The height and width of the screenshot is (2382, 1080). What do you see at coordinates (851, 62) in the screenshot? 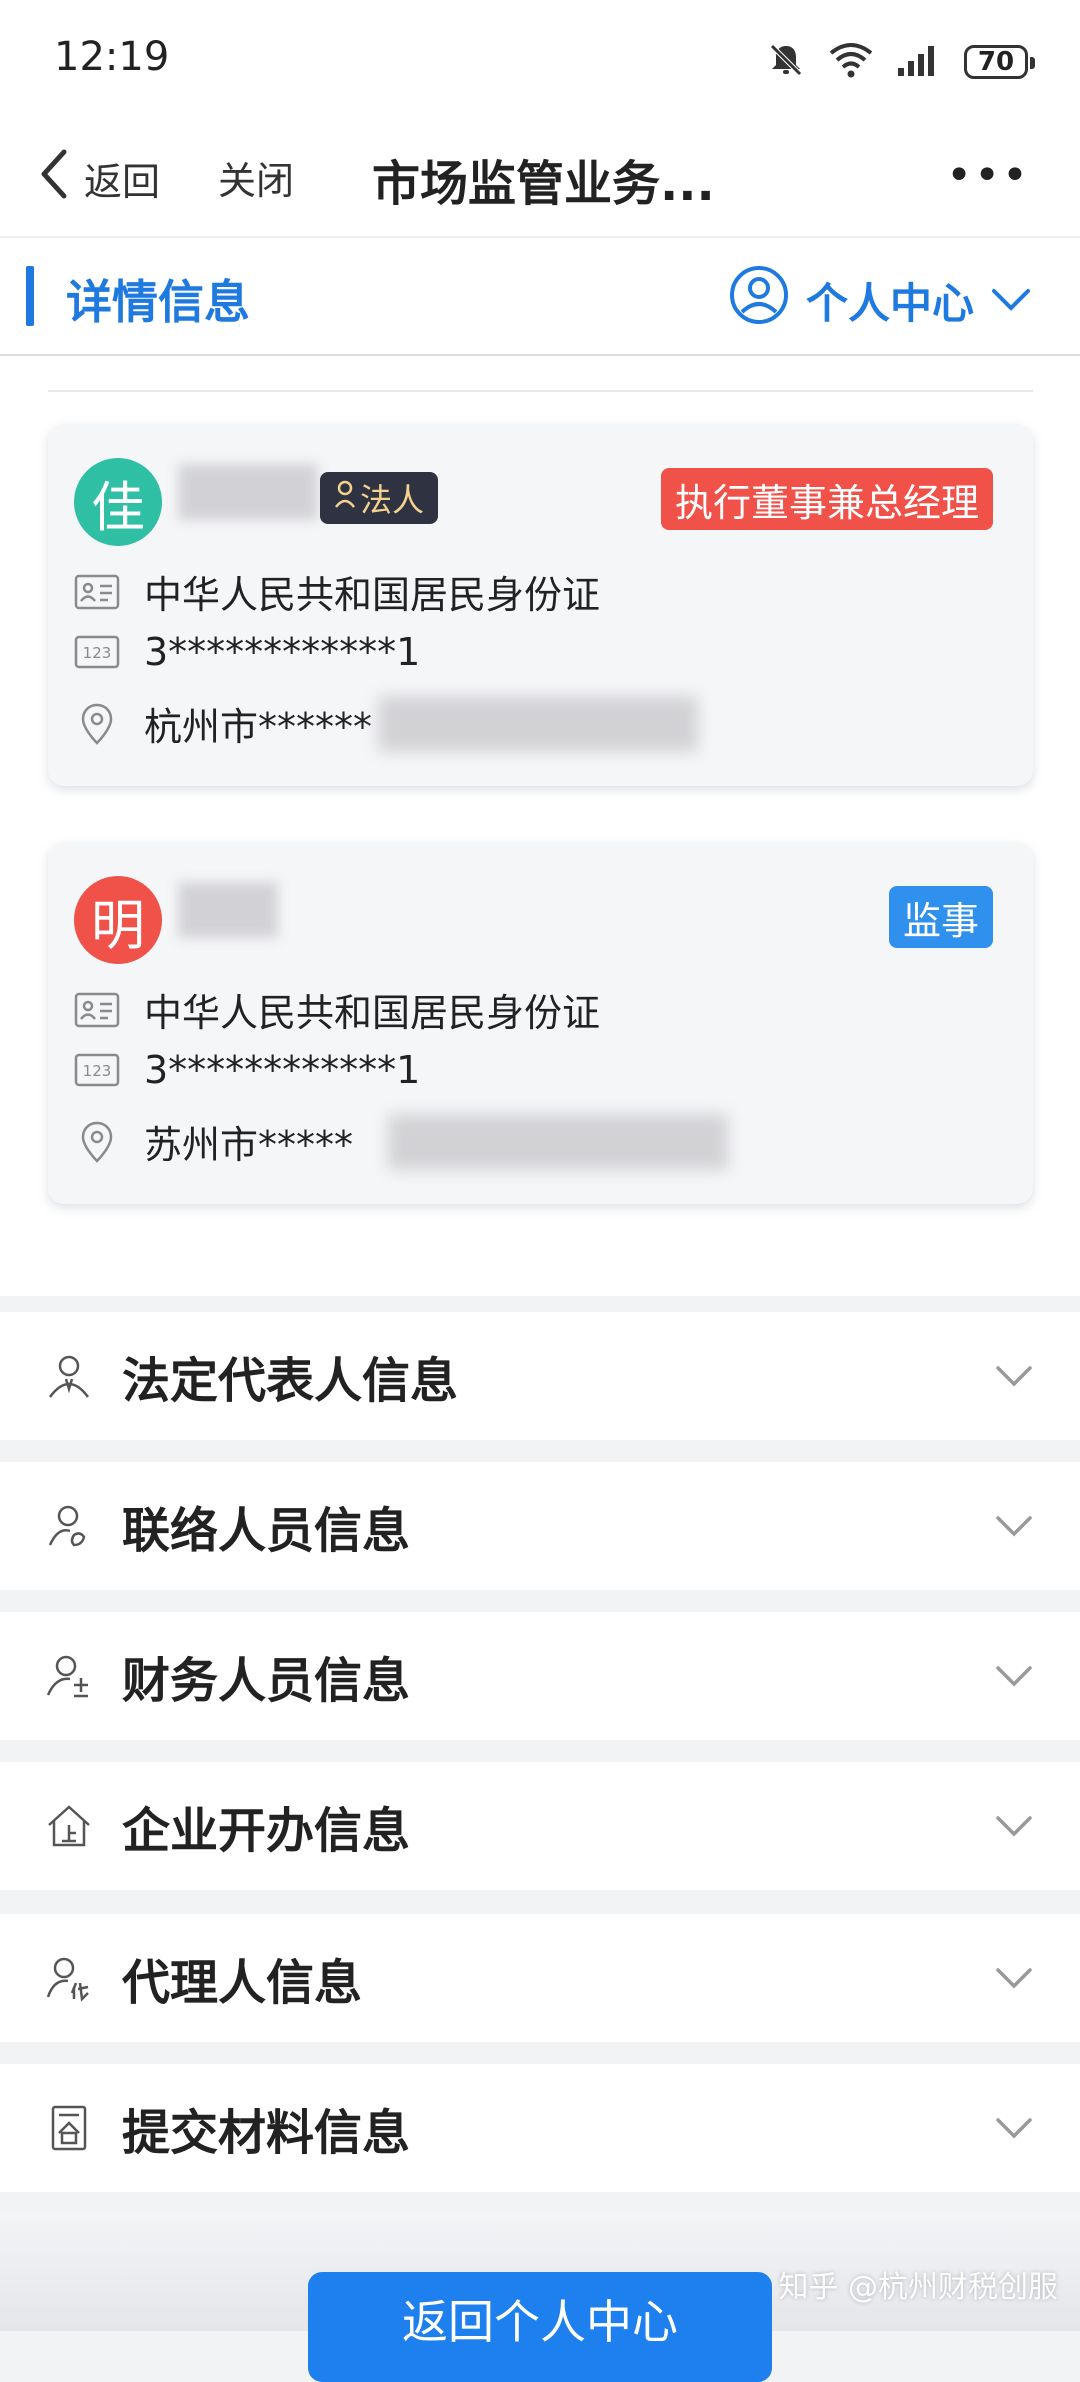
I see `wifi-icon` at bounding box center [851, 62].